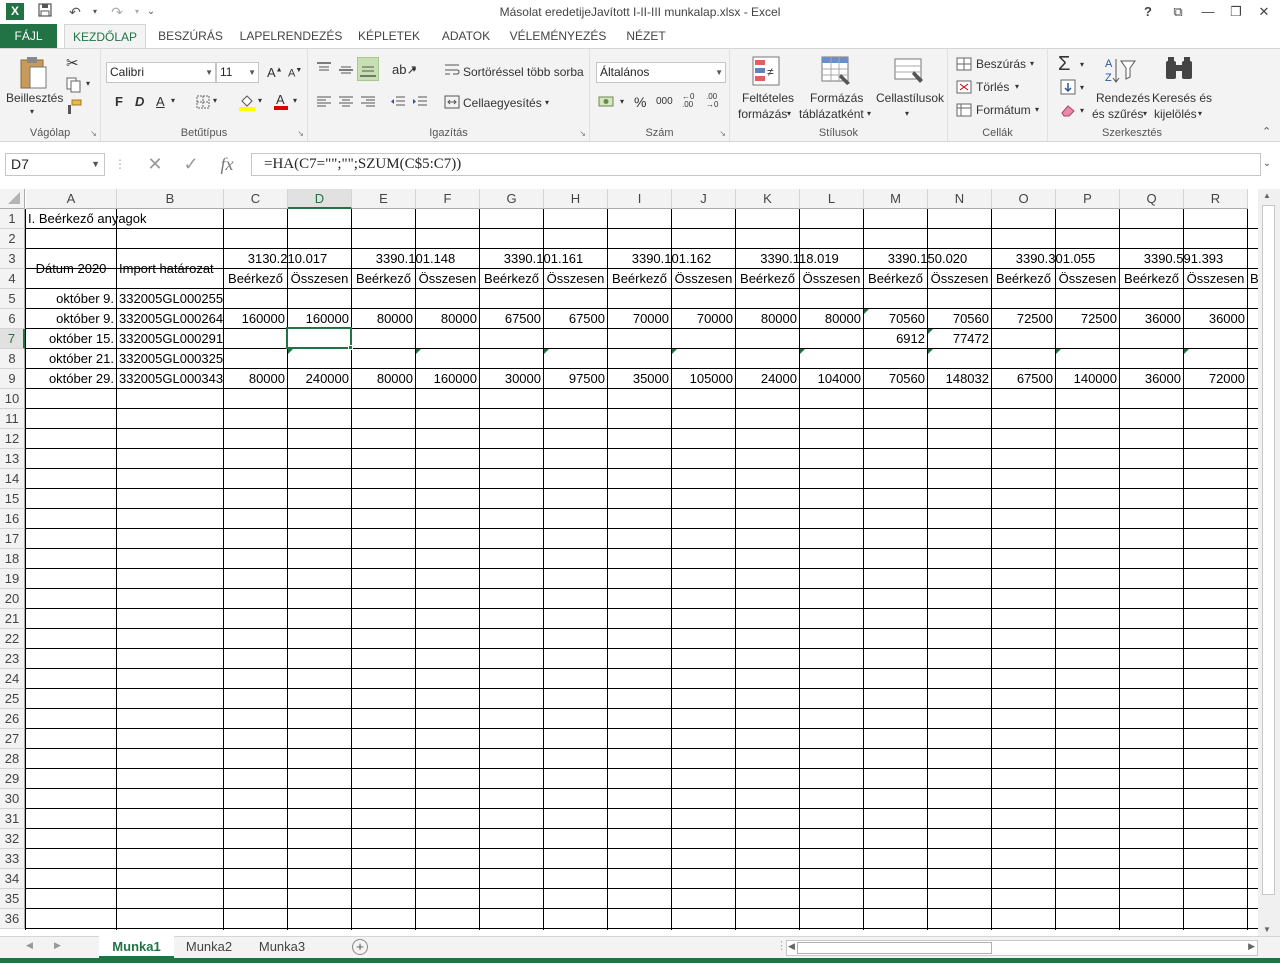 The image size is (1280, 963). Describe the element at coordinates (910, 98) in the screenshot. I see `cell-styles-button: Cellastílusok` at that location.